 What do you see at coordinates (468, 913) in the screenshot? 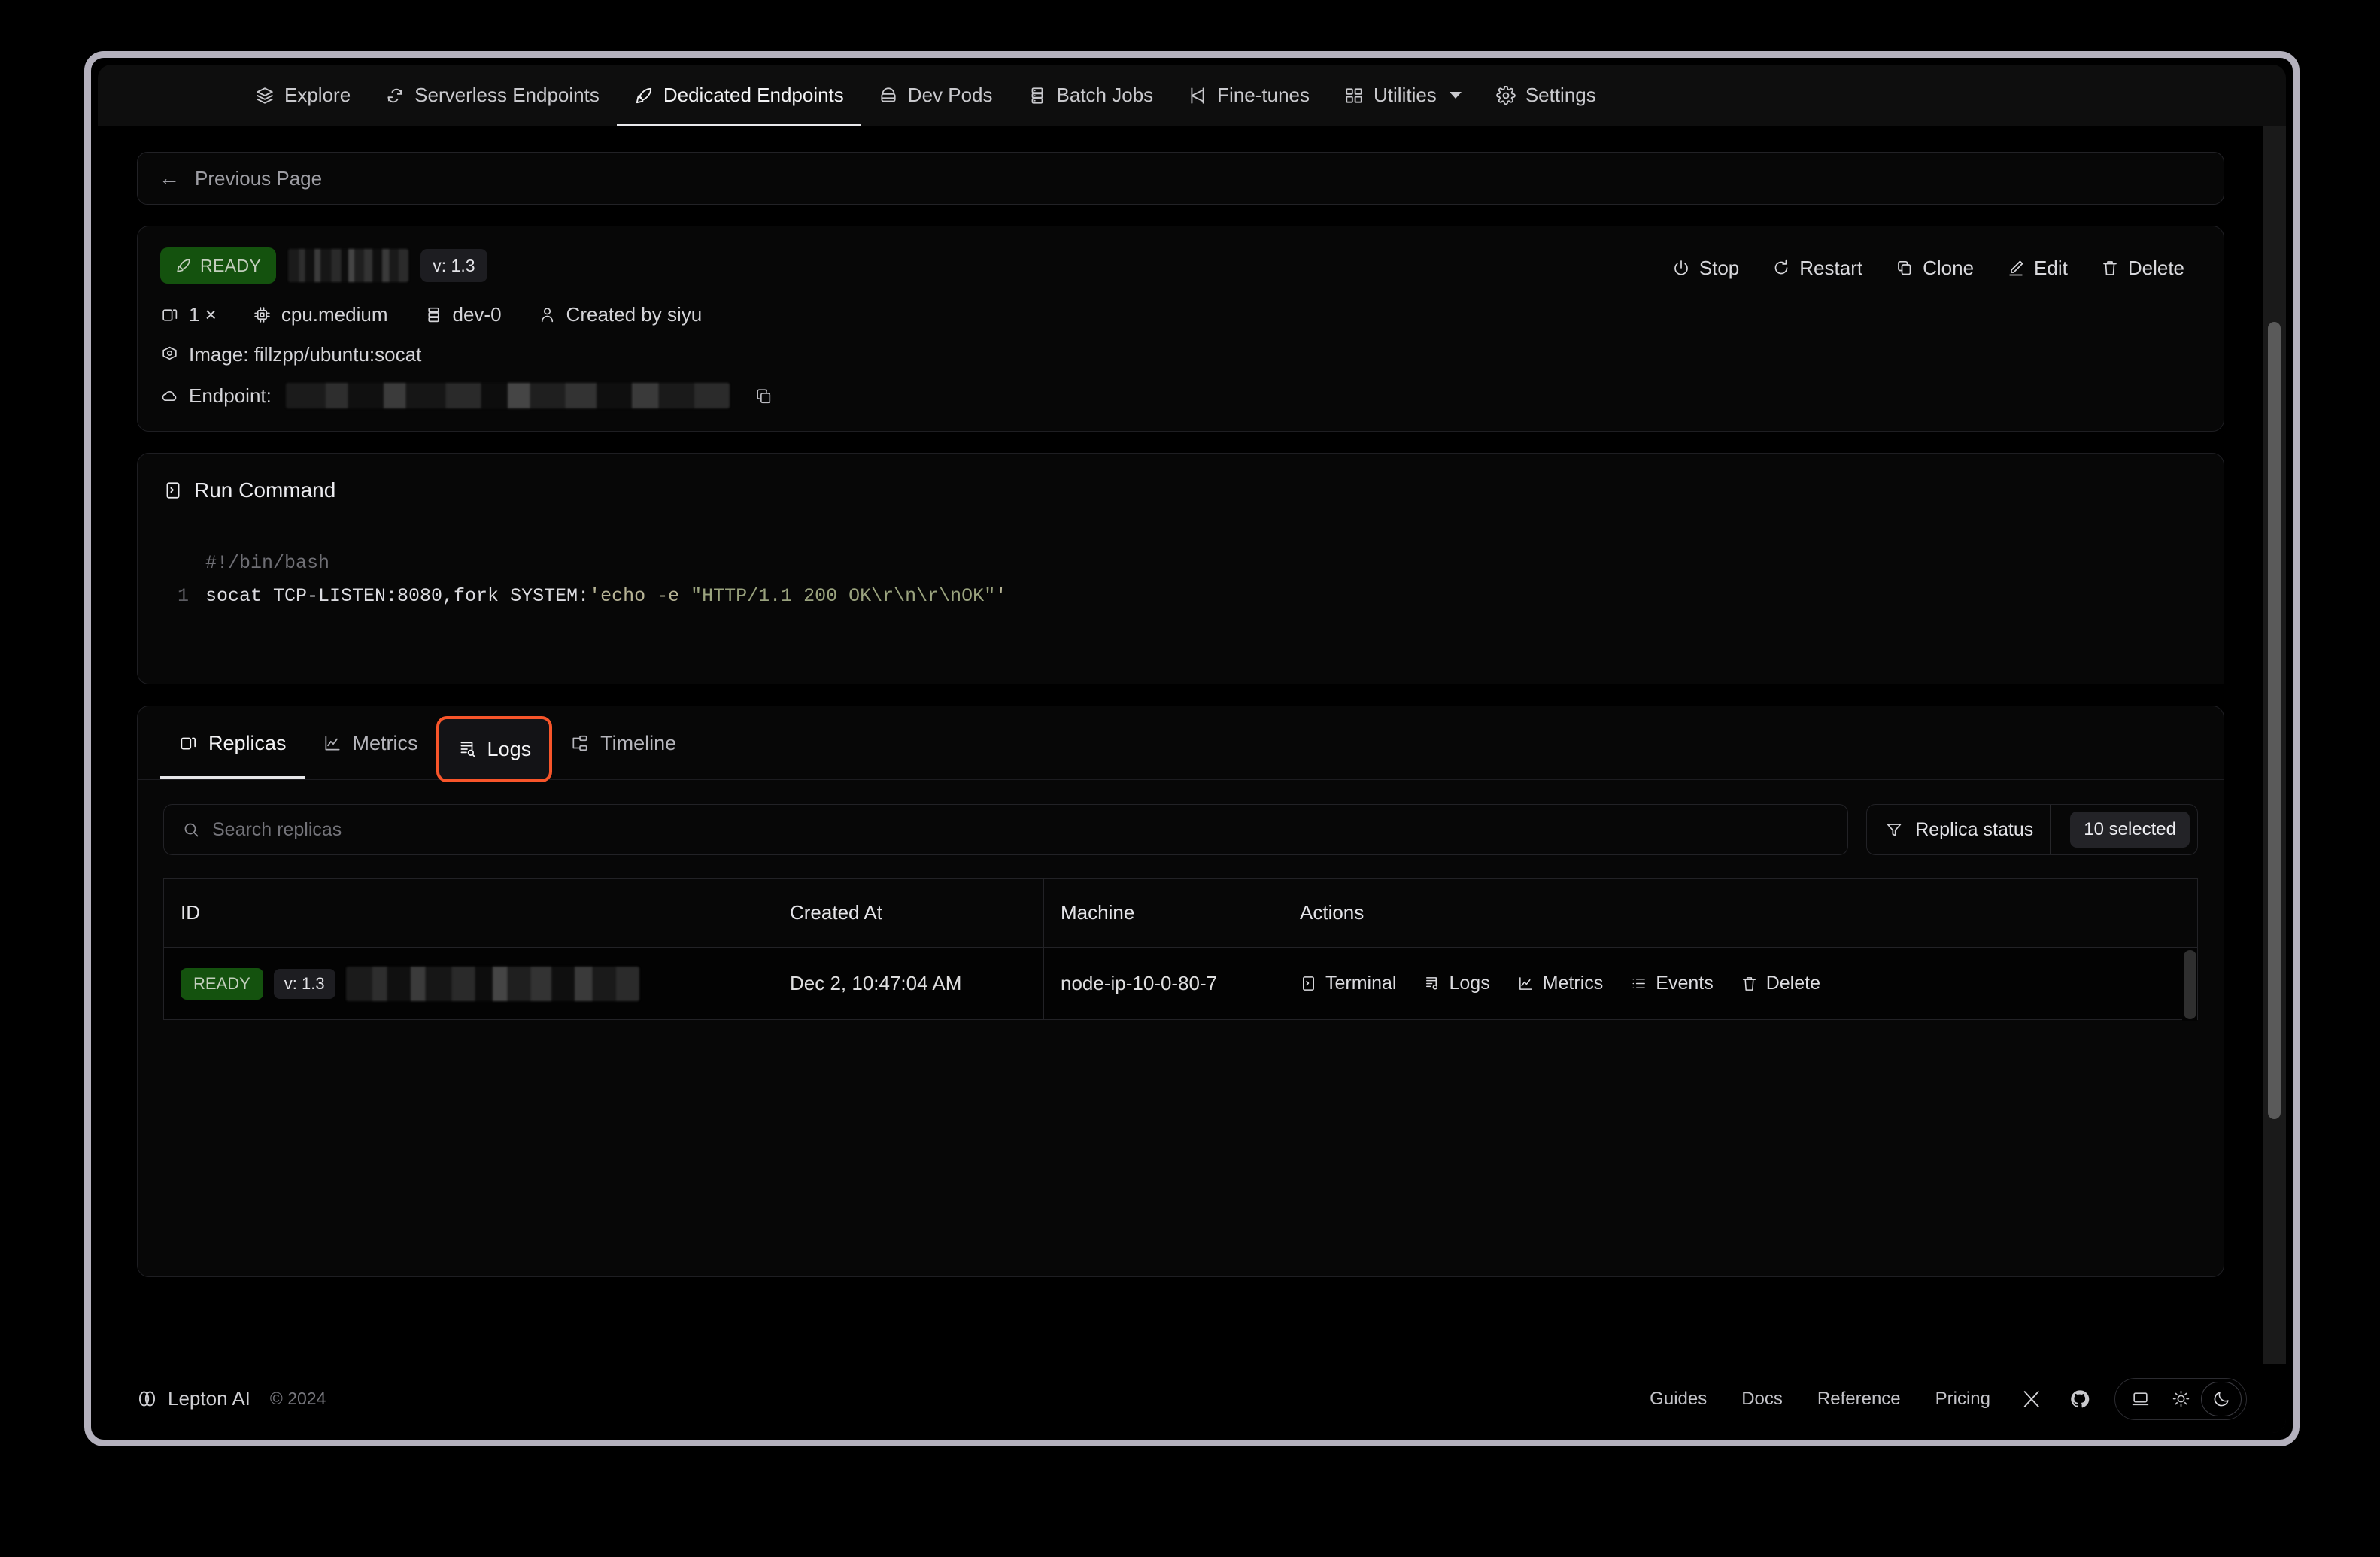
I see `column-header-id: ID` at bounding box center [468, 913].